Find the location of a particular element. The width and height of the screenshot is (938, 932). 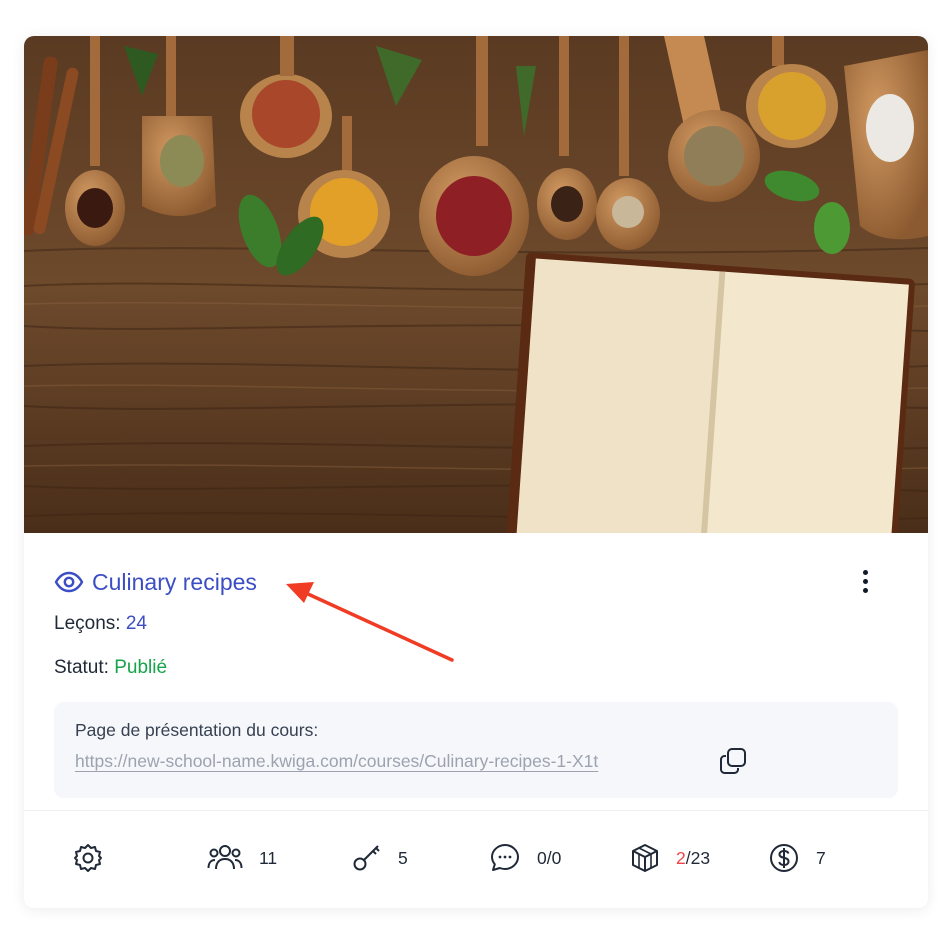

lessons-label: Leçons: is located at coordinates (87, 623).